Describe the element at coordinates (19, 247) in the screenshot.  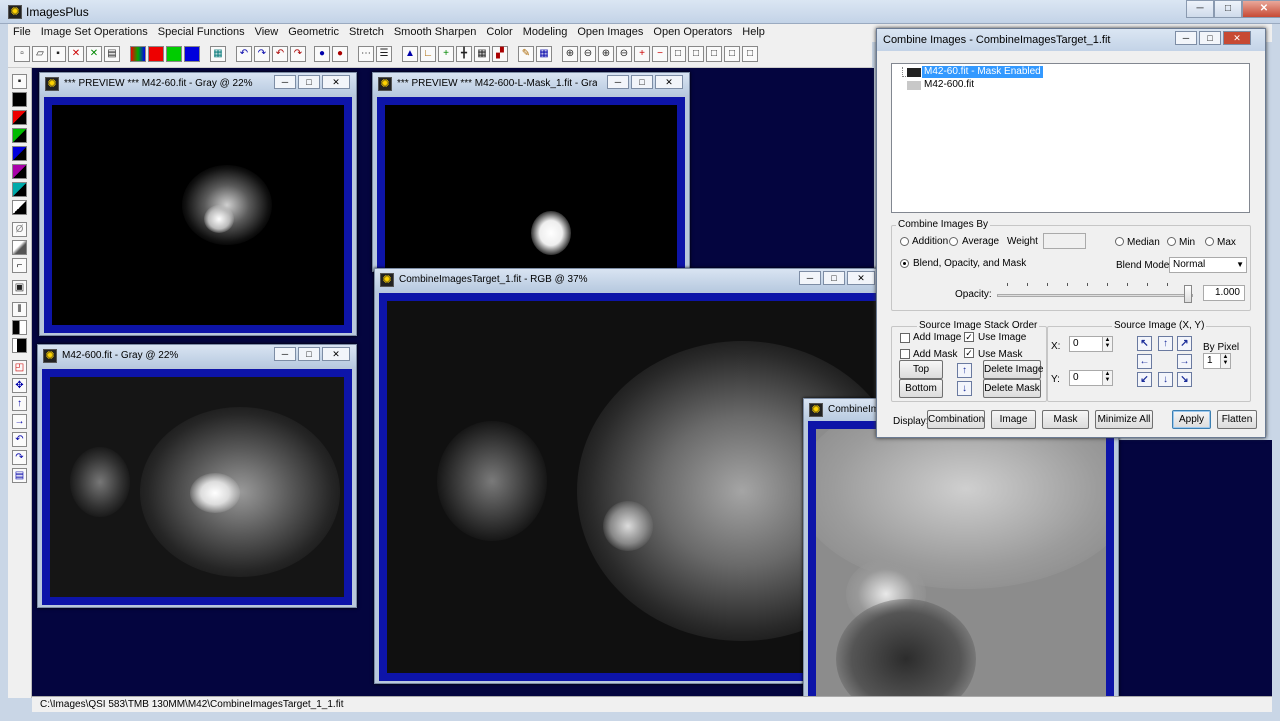
I see `gradient-icon` at that location.